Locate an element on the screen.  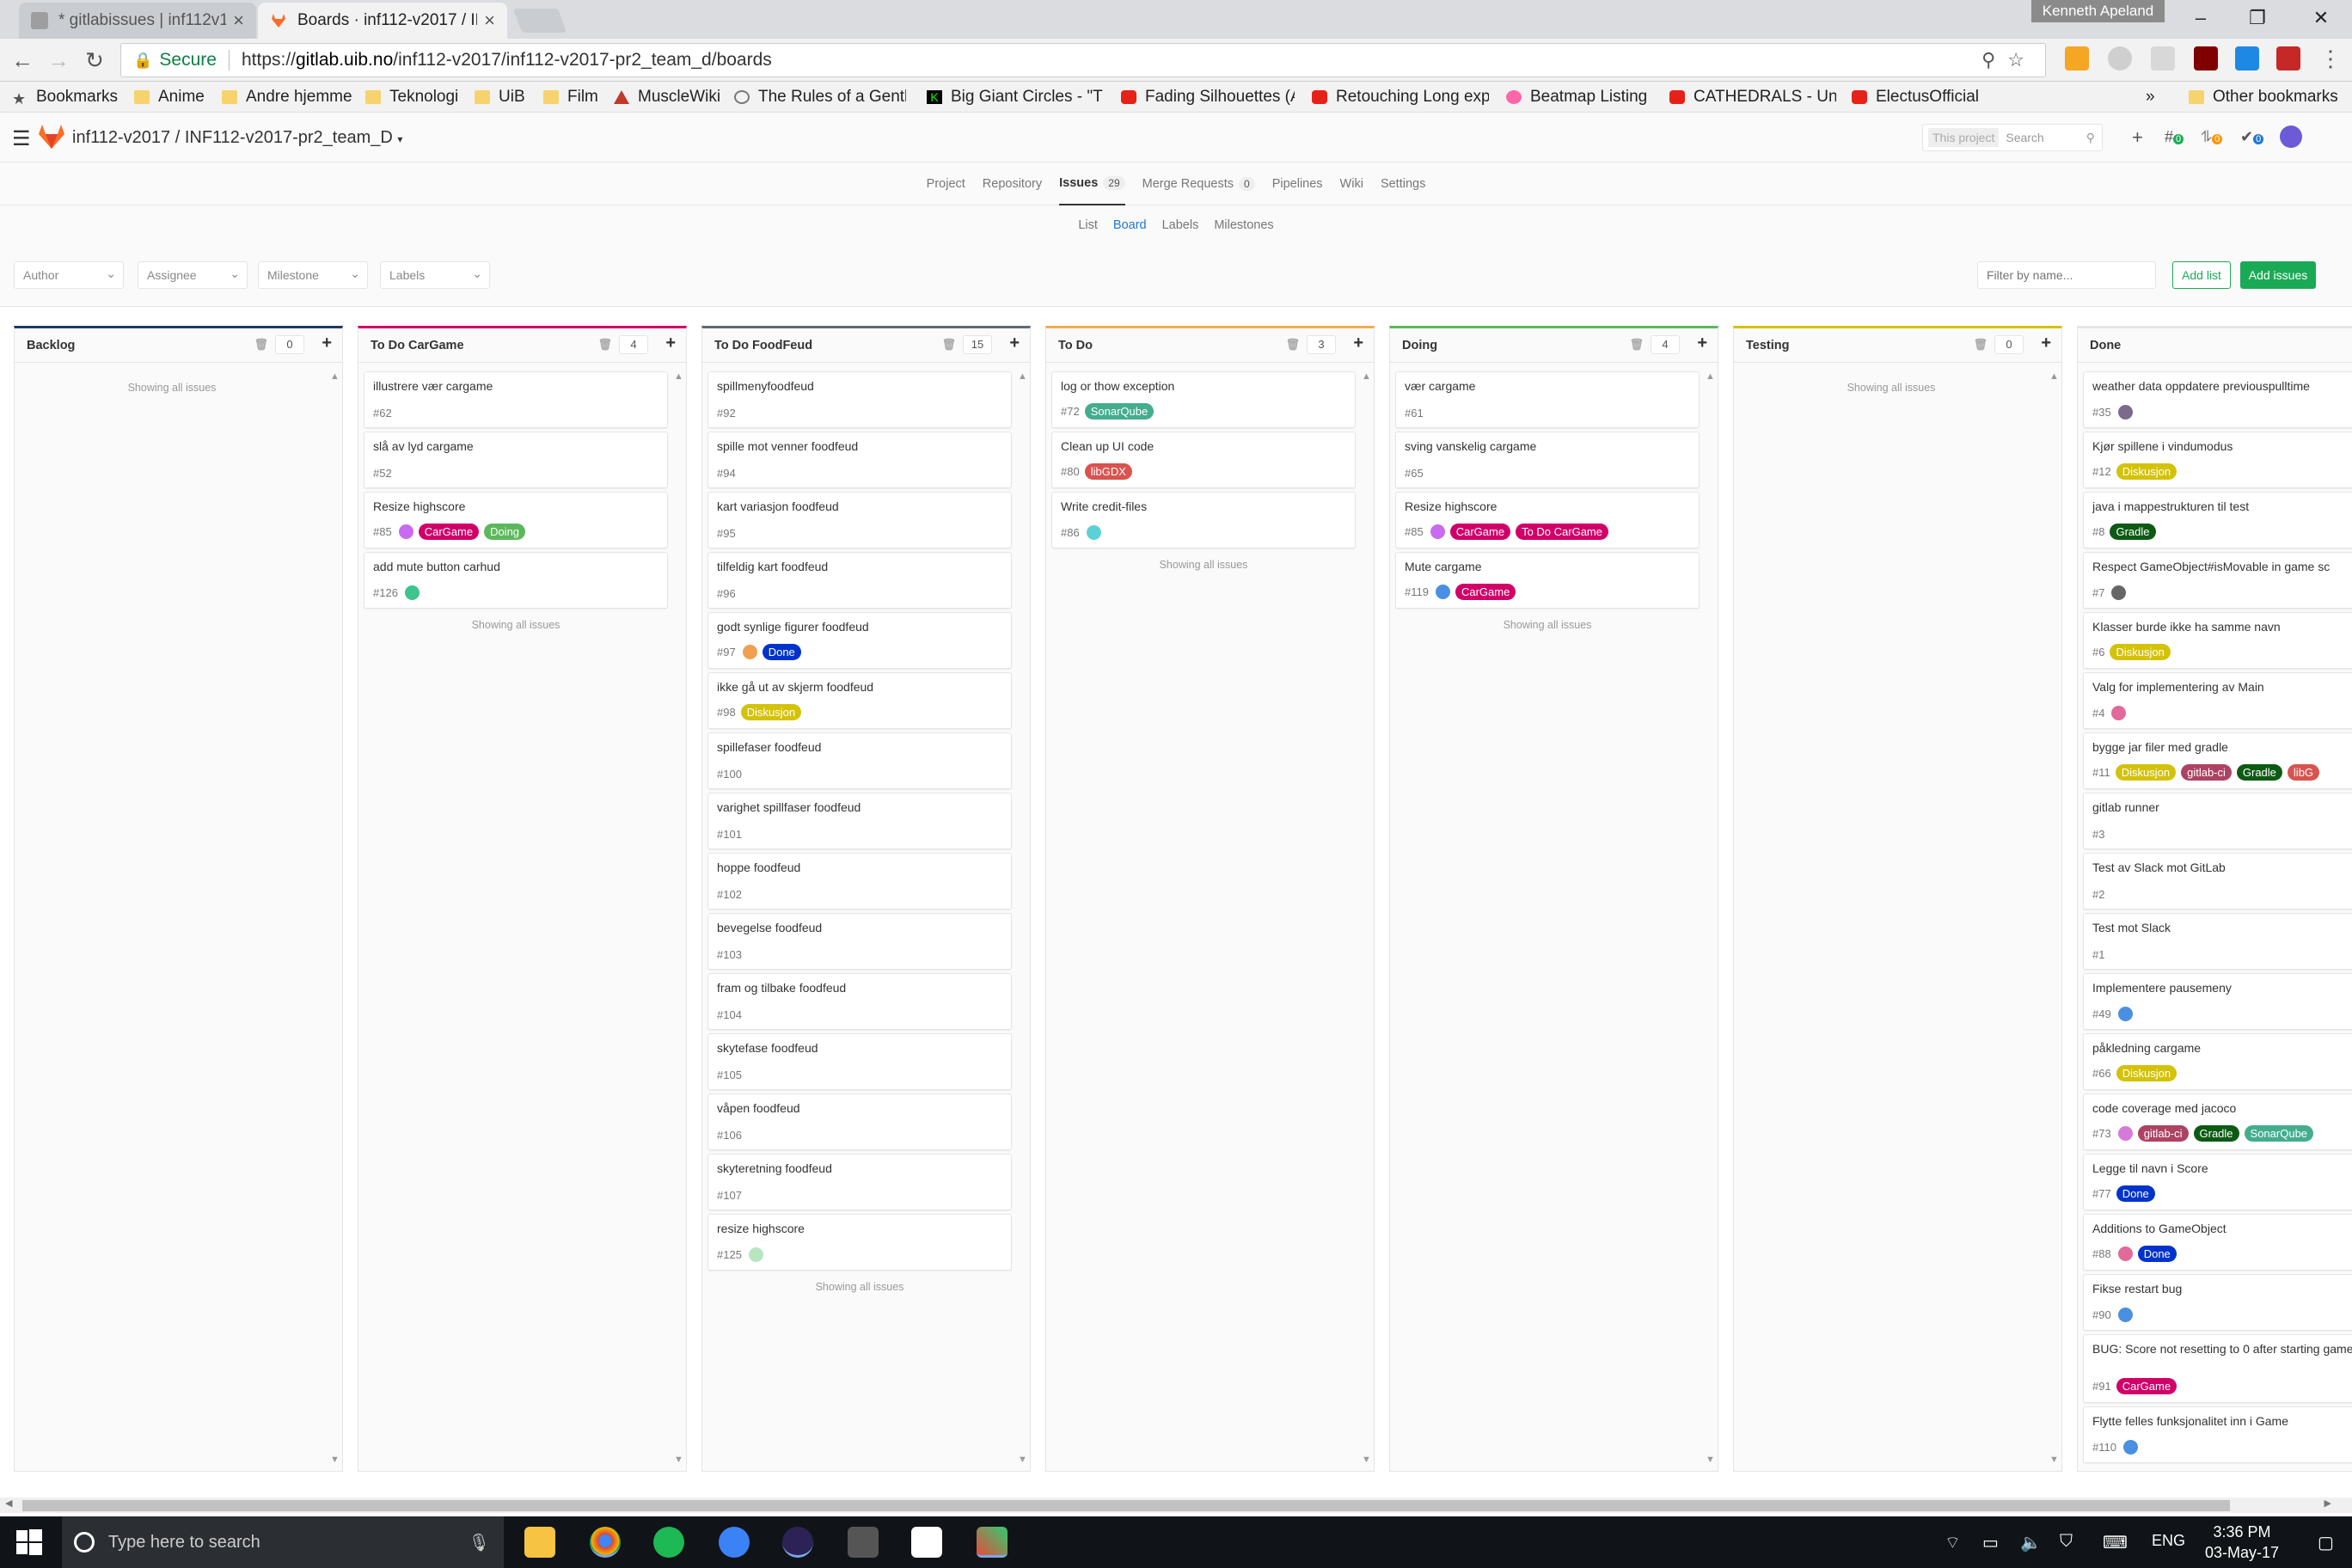
issue-card: slå av lyd cargame #52 is located at coordinates (516, 460).